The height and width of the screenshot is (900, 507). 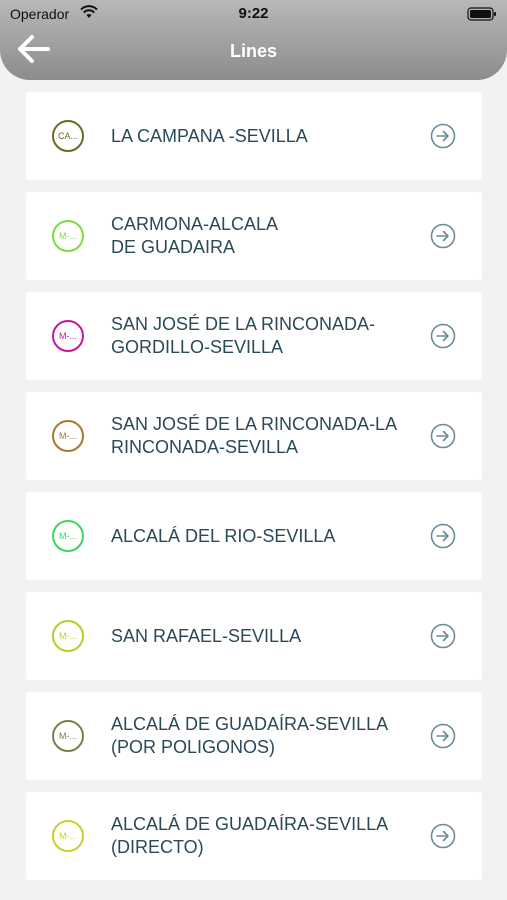 I want to click on line-name: ALCALÁ DE GUADAÍRA-SEVILLA (DIRECTO), so click(x=250, y=835).